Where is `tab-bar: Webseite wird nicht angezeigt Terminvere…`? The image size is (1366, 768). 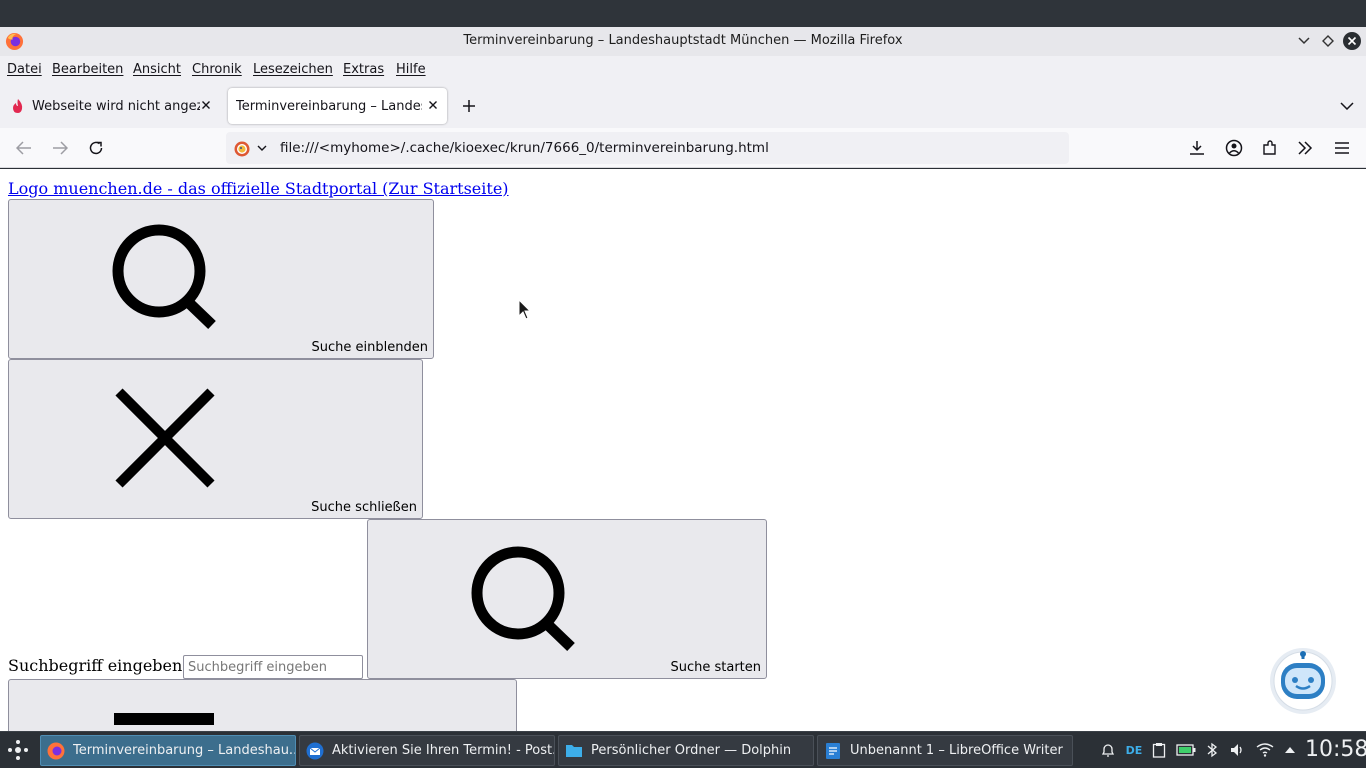 tab-bar: Webseite wird nicht angezeigt Terminvere… is located at coordinates (683, 106).